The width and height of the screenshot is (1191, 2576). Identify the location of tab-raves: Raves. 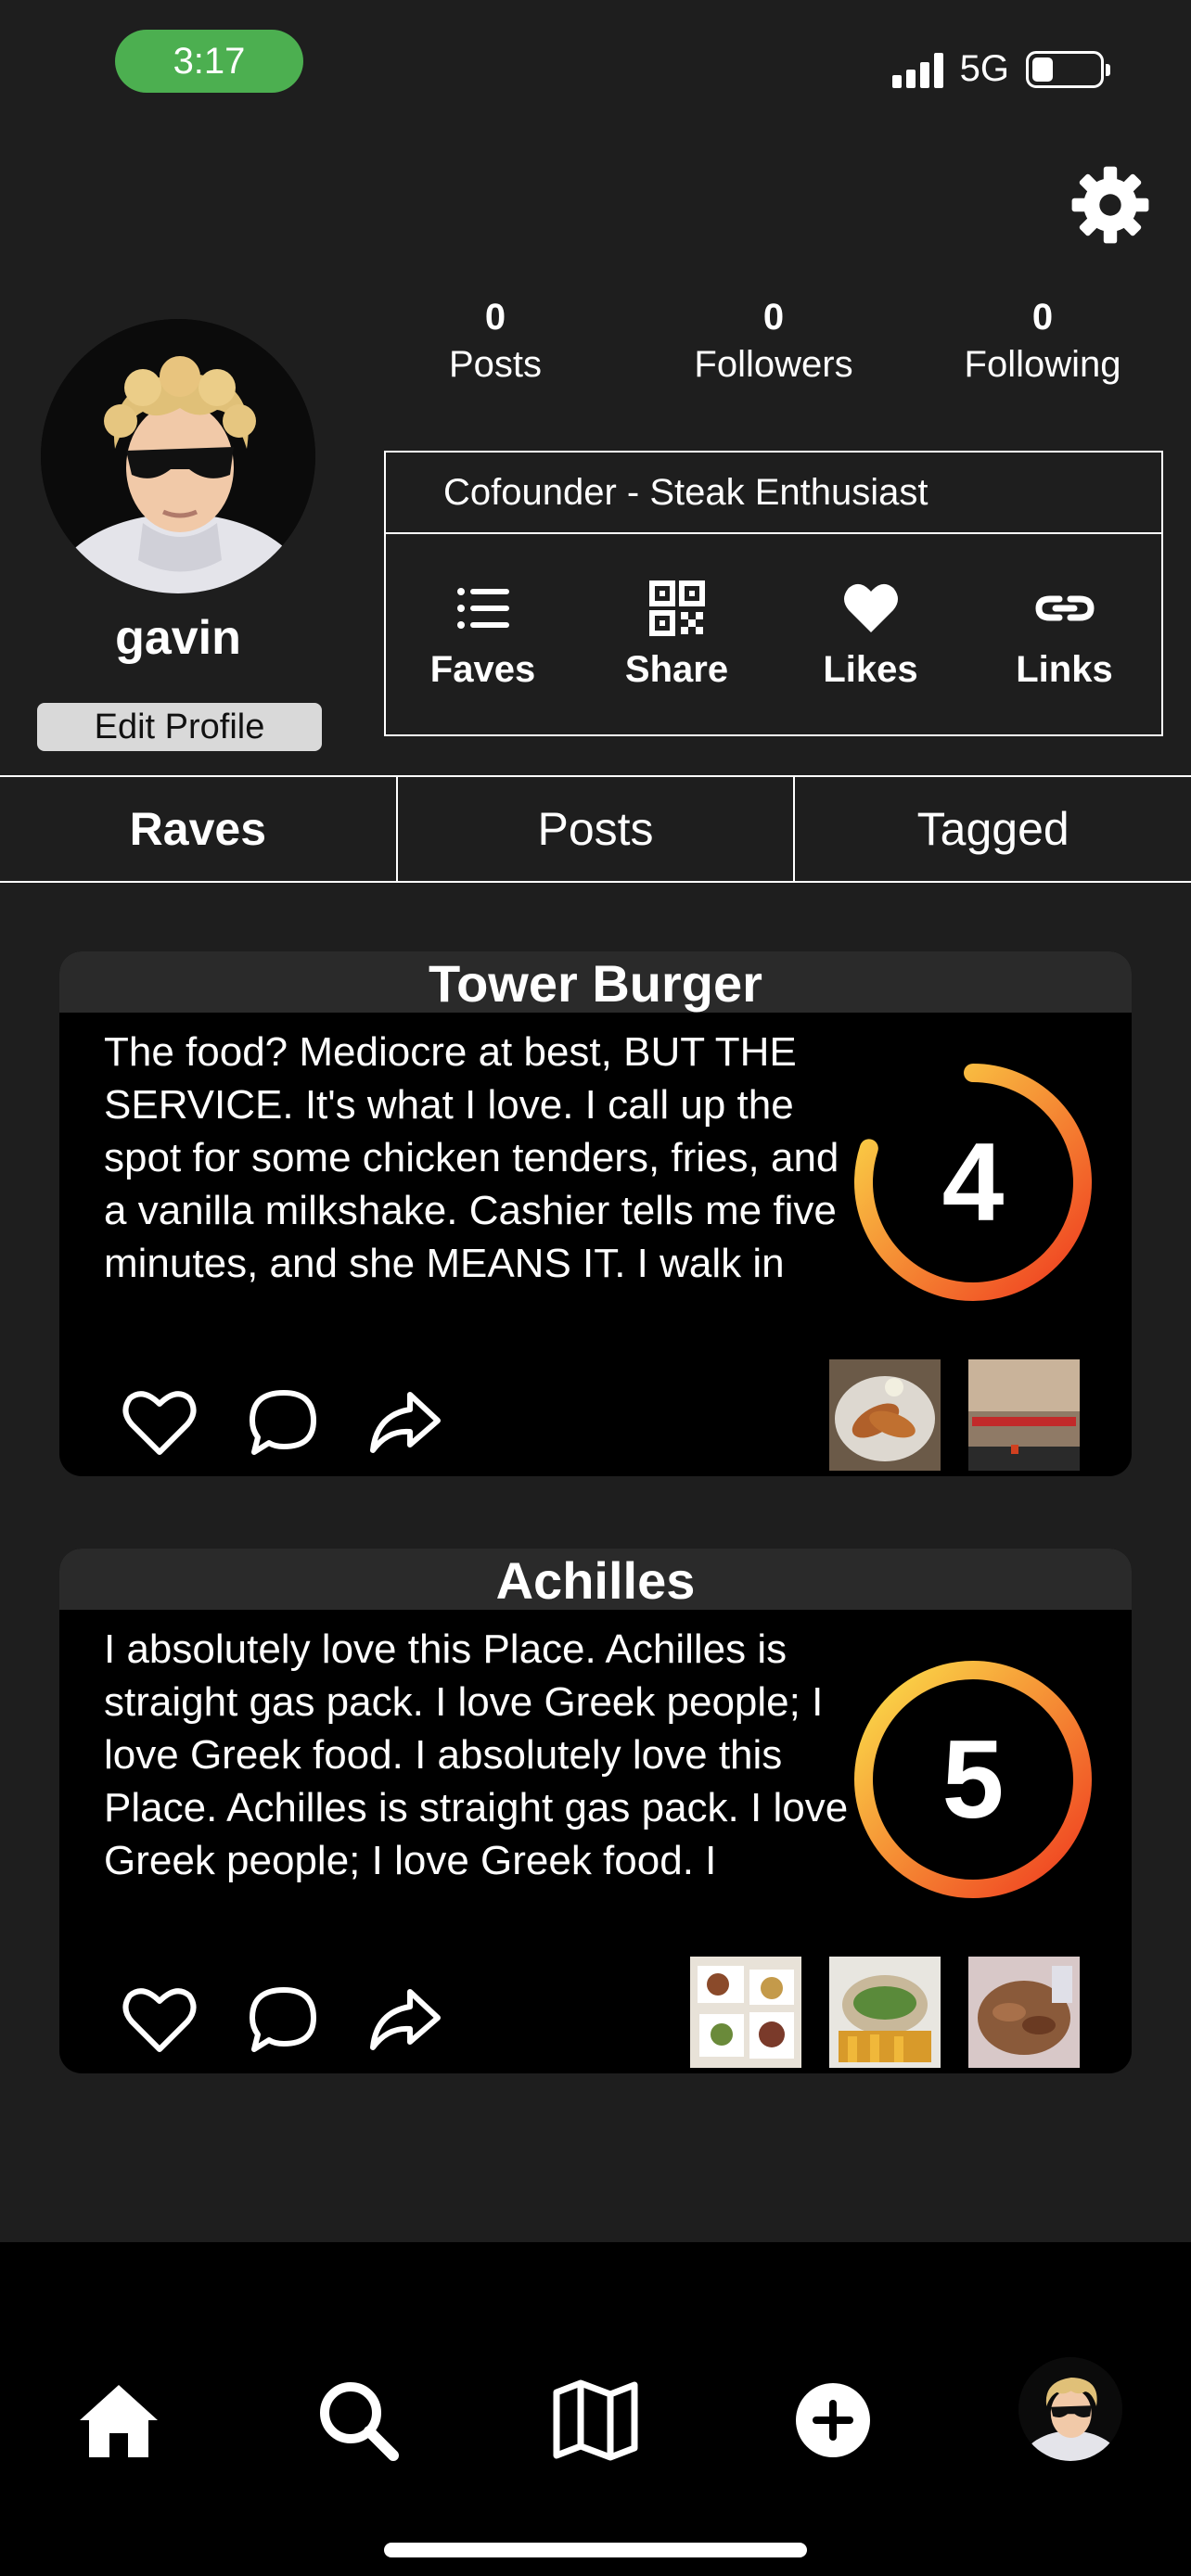
(199, 829).